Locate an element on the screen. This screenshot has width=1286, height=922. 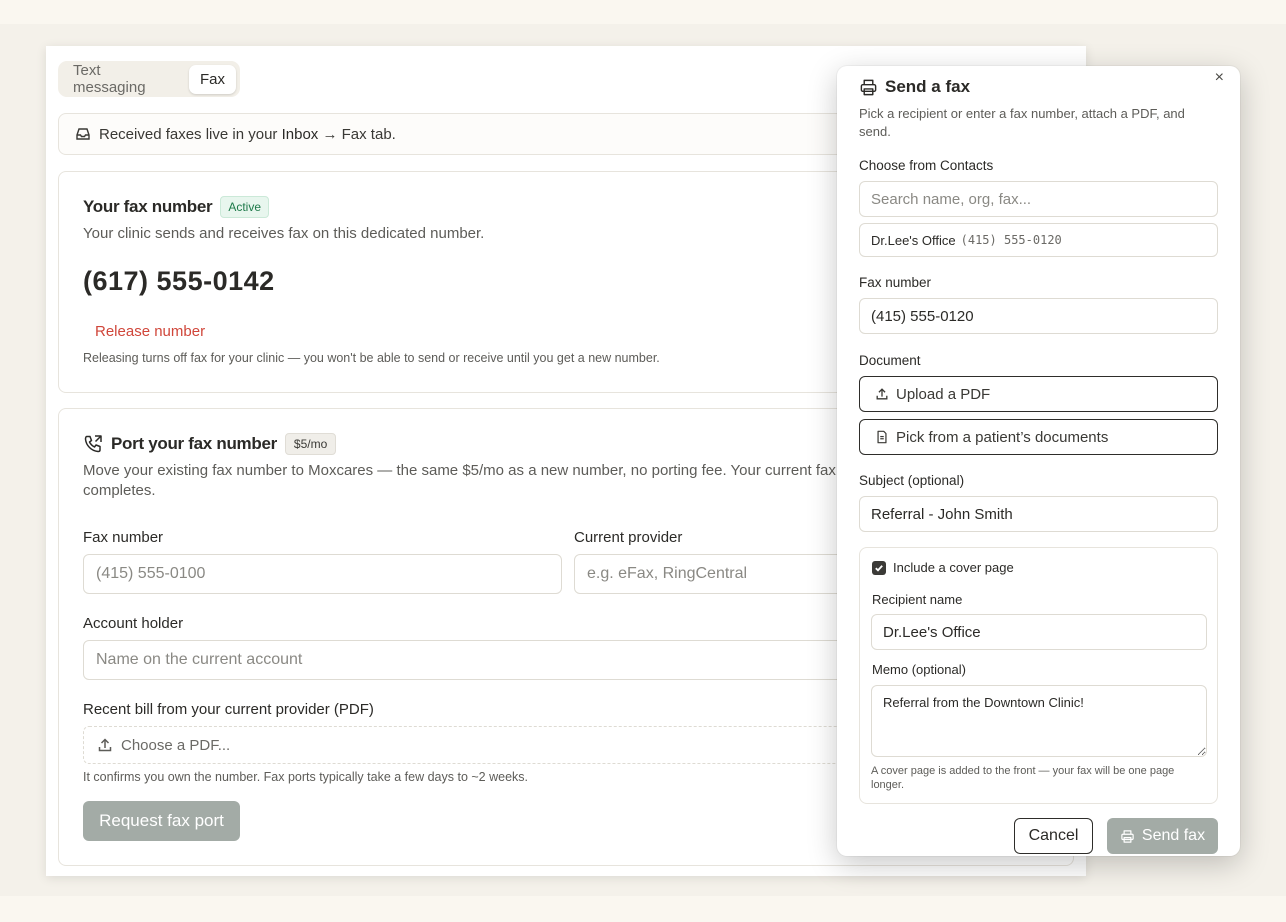
include-cover-page-label: Include a cover page is located at coordinates (953, 567).